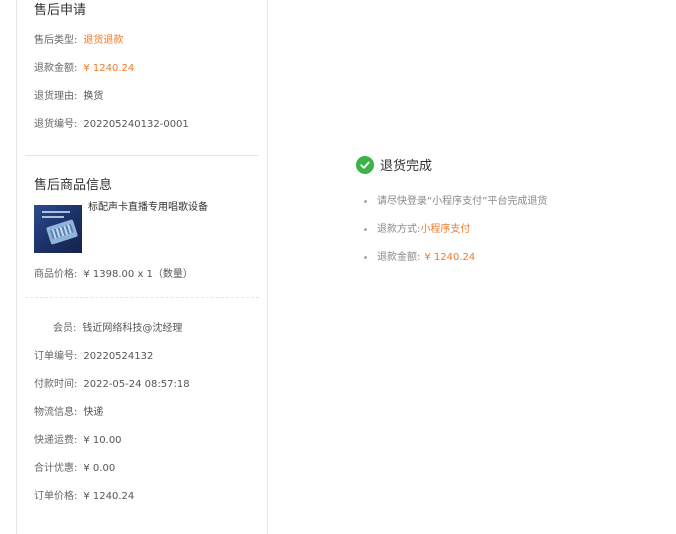 This screenshot has height=534, width=676. Describe the element at coordinates (102, 440) in the screenshot. I see `shipping-fee-value: ¥ 10.00` at that location.